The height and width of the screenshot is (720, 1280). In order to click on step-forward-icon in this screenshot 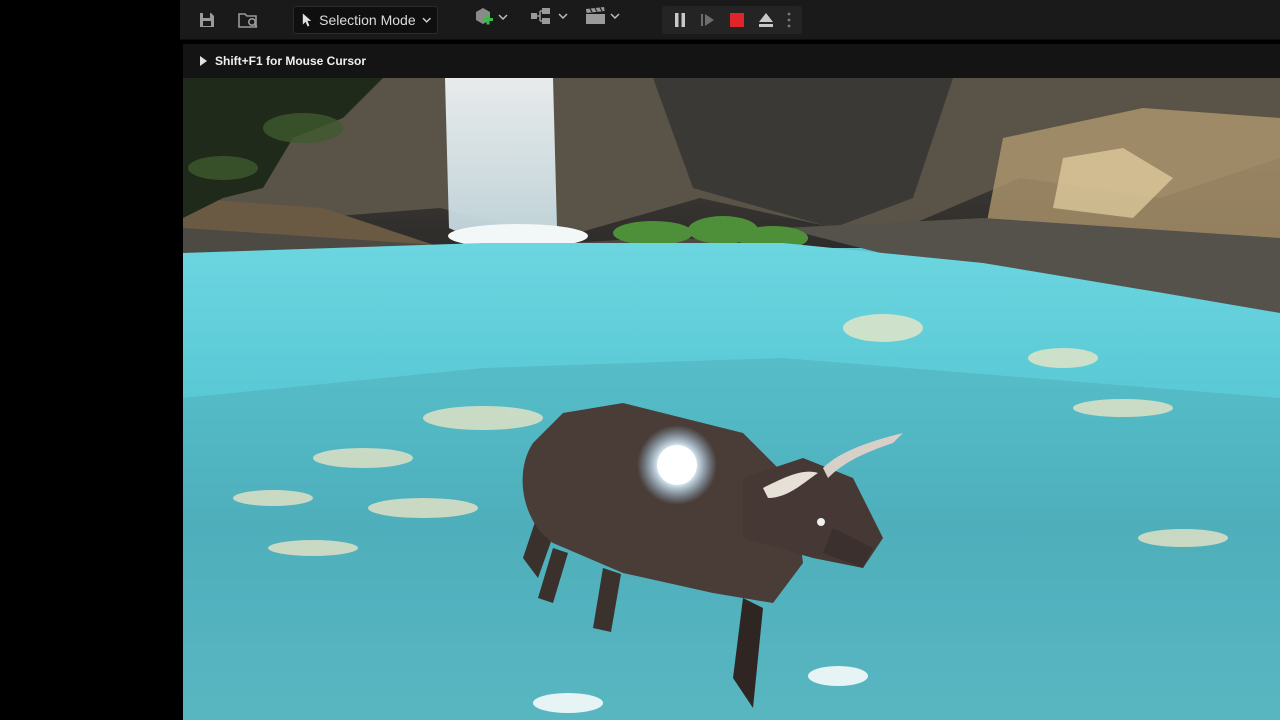, I will do `click(708, 20)`.